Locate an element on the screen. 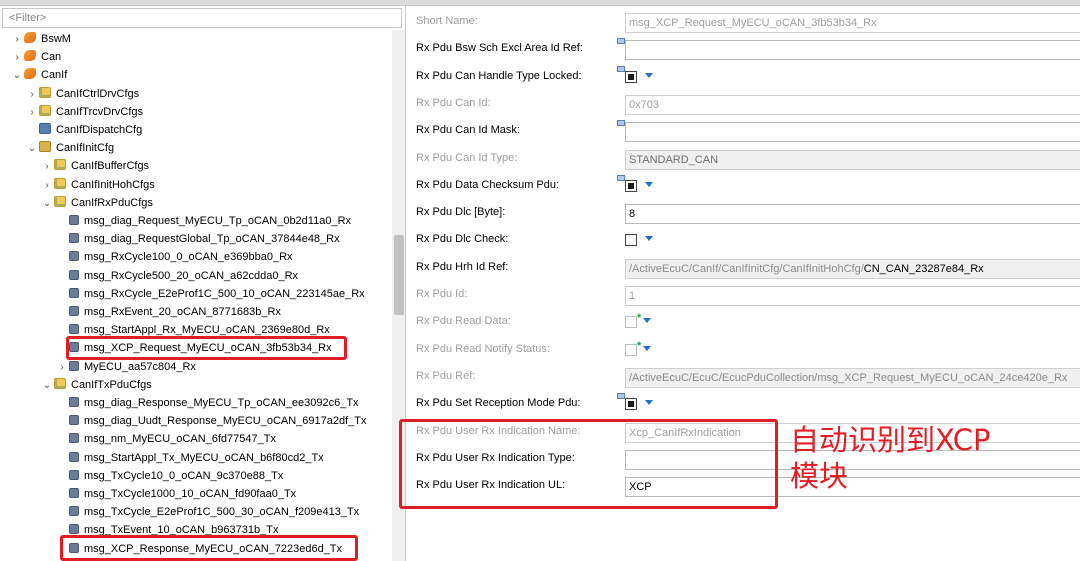 The width and height of the screenshot is (1080, 561). folder-icon is located at coordinates (60, 383).